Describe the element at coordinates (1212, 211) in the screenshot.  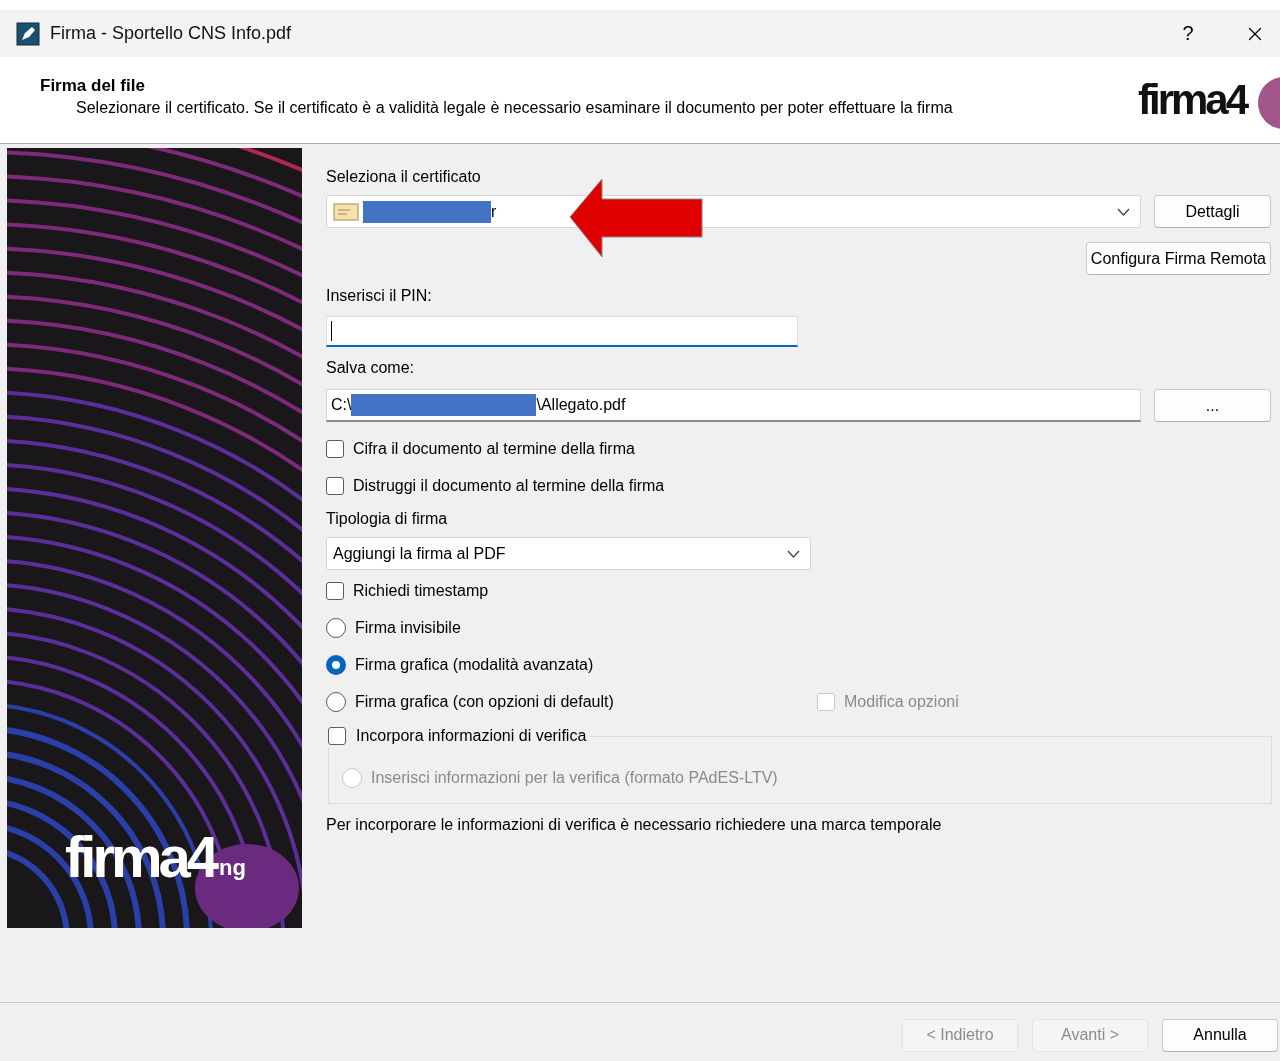
I see `details-button: Dettagli` at that location.